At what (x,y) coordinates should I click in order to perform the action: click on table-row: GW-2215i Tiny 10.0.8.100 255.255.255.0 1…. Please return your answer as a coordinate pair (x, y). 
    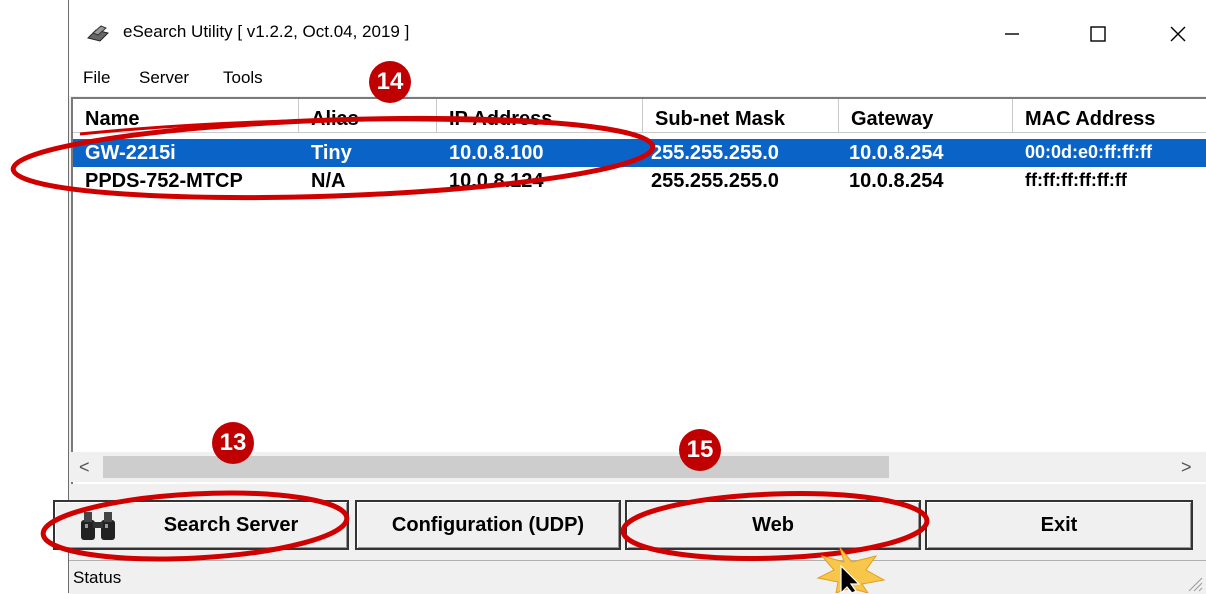
    Looking at the image, I should click on (639, 153).